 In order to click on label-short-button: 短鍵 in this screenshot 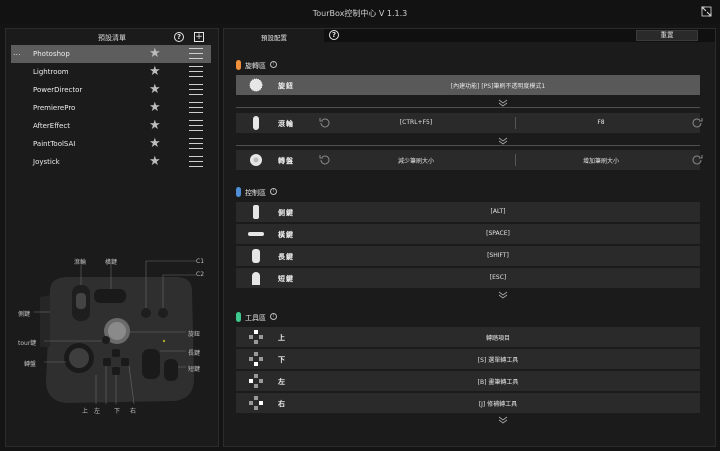, I will do `click(194, 369)`.